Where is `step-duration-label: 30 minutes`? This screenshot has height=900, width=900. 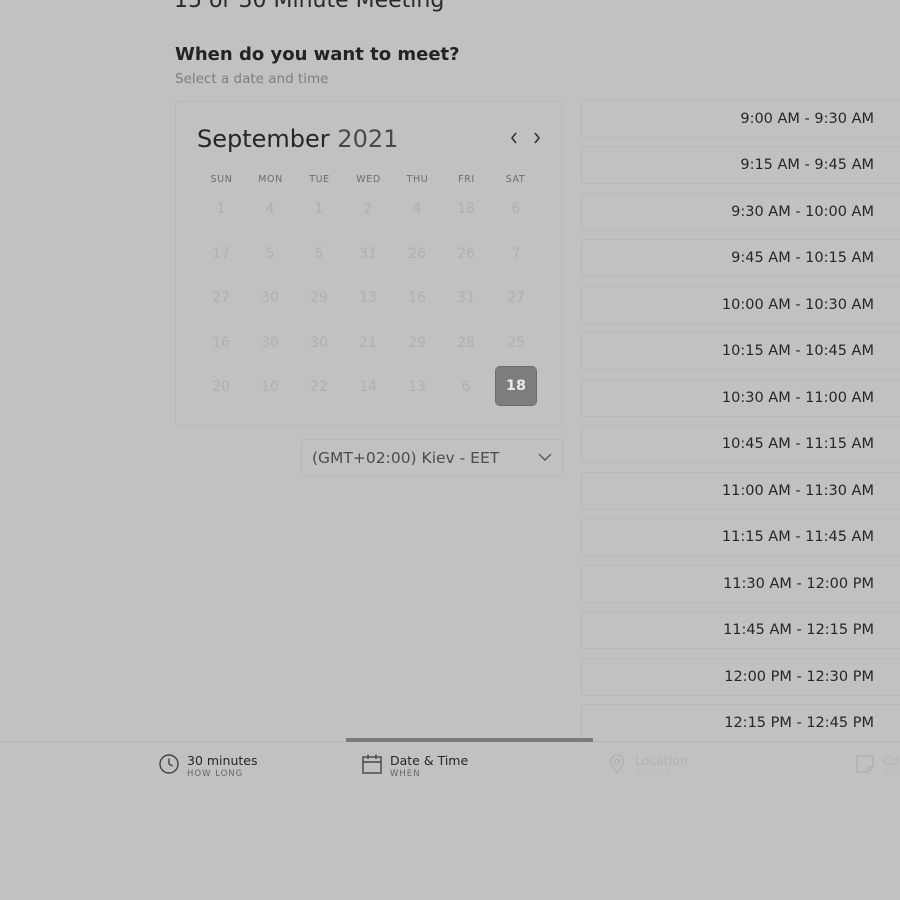 step-duration-label: 30 minutes is located at coordinates (222, 760).